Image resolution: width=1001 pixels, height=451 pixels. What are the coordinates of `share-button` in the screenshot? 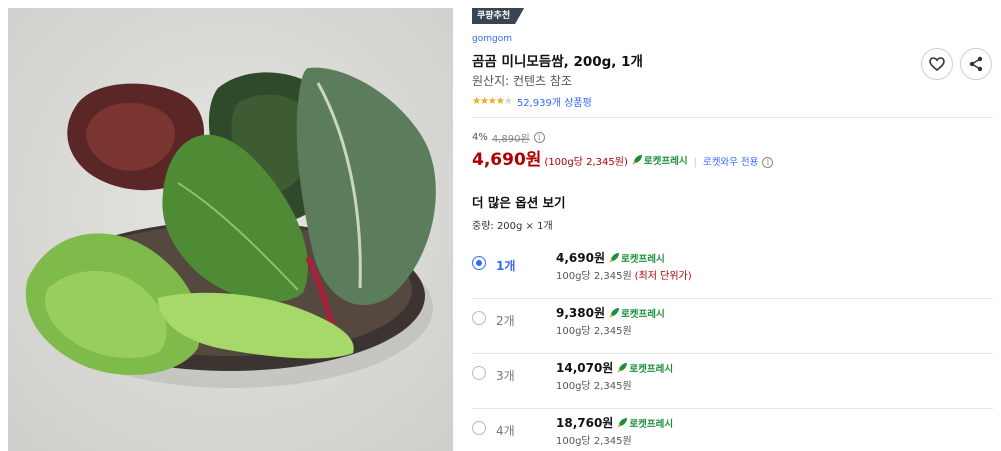 It's located at (976, 64).